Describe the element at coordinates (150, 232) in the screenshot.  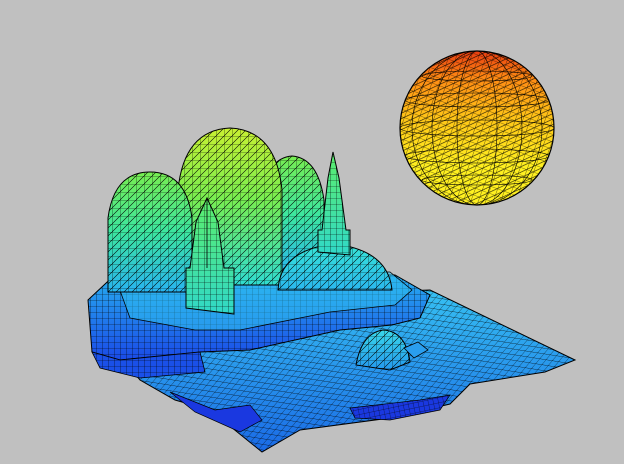
I see `left-dome` at that location.